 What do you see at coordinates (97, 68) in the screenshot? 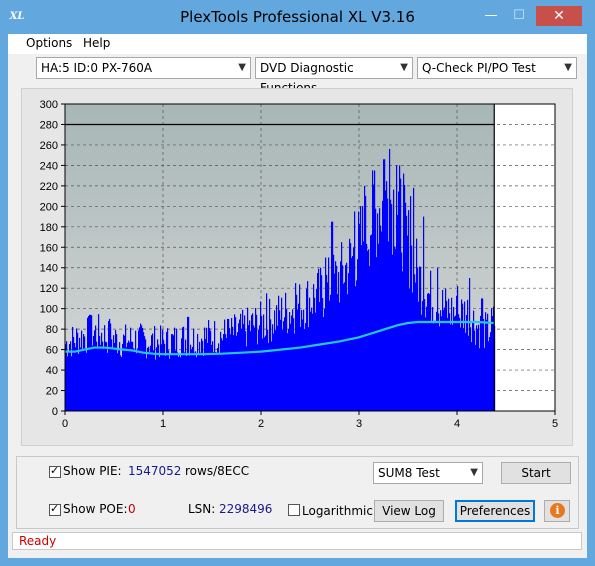
I see `drive-select-value: HA:5 ID:0 PX-760A` at bounding box center [97, 68].